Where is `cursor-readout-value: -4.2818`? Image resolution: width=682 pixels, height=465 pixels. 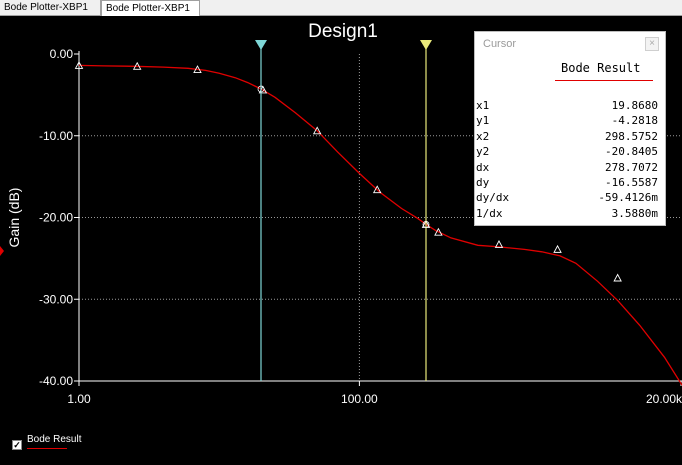
cursor-readout-value: -4.2818 is located at coordinates (634, 121).